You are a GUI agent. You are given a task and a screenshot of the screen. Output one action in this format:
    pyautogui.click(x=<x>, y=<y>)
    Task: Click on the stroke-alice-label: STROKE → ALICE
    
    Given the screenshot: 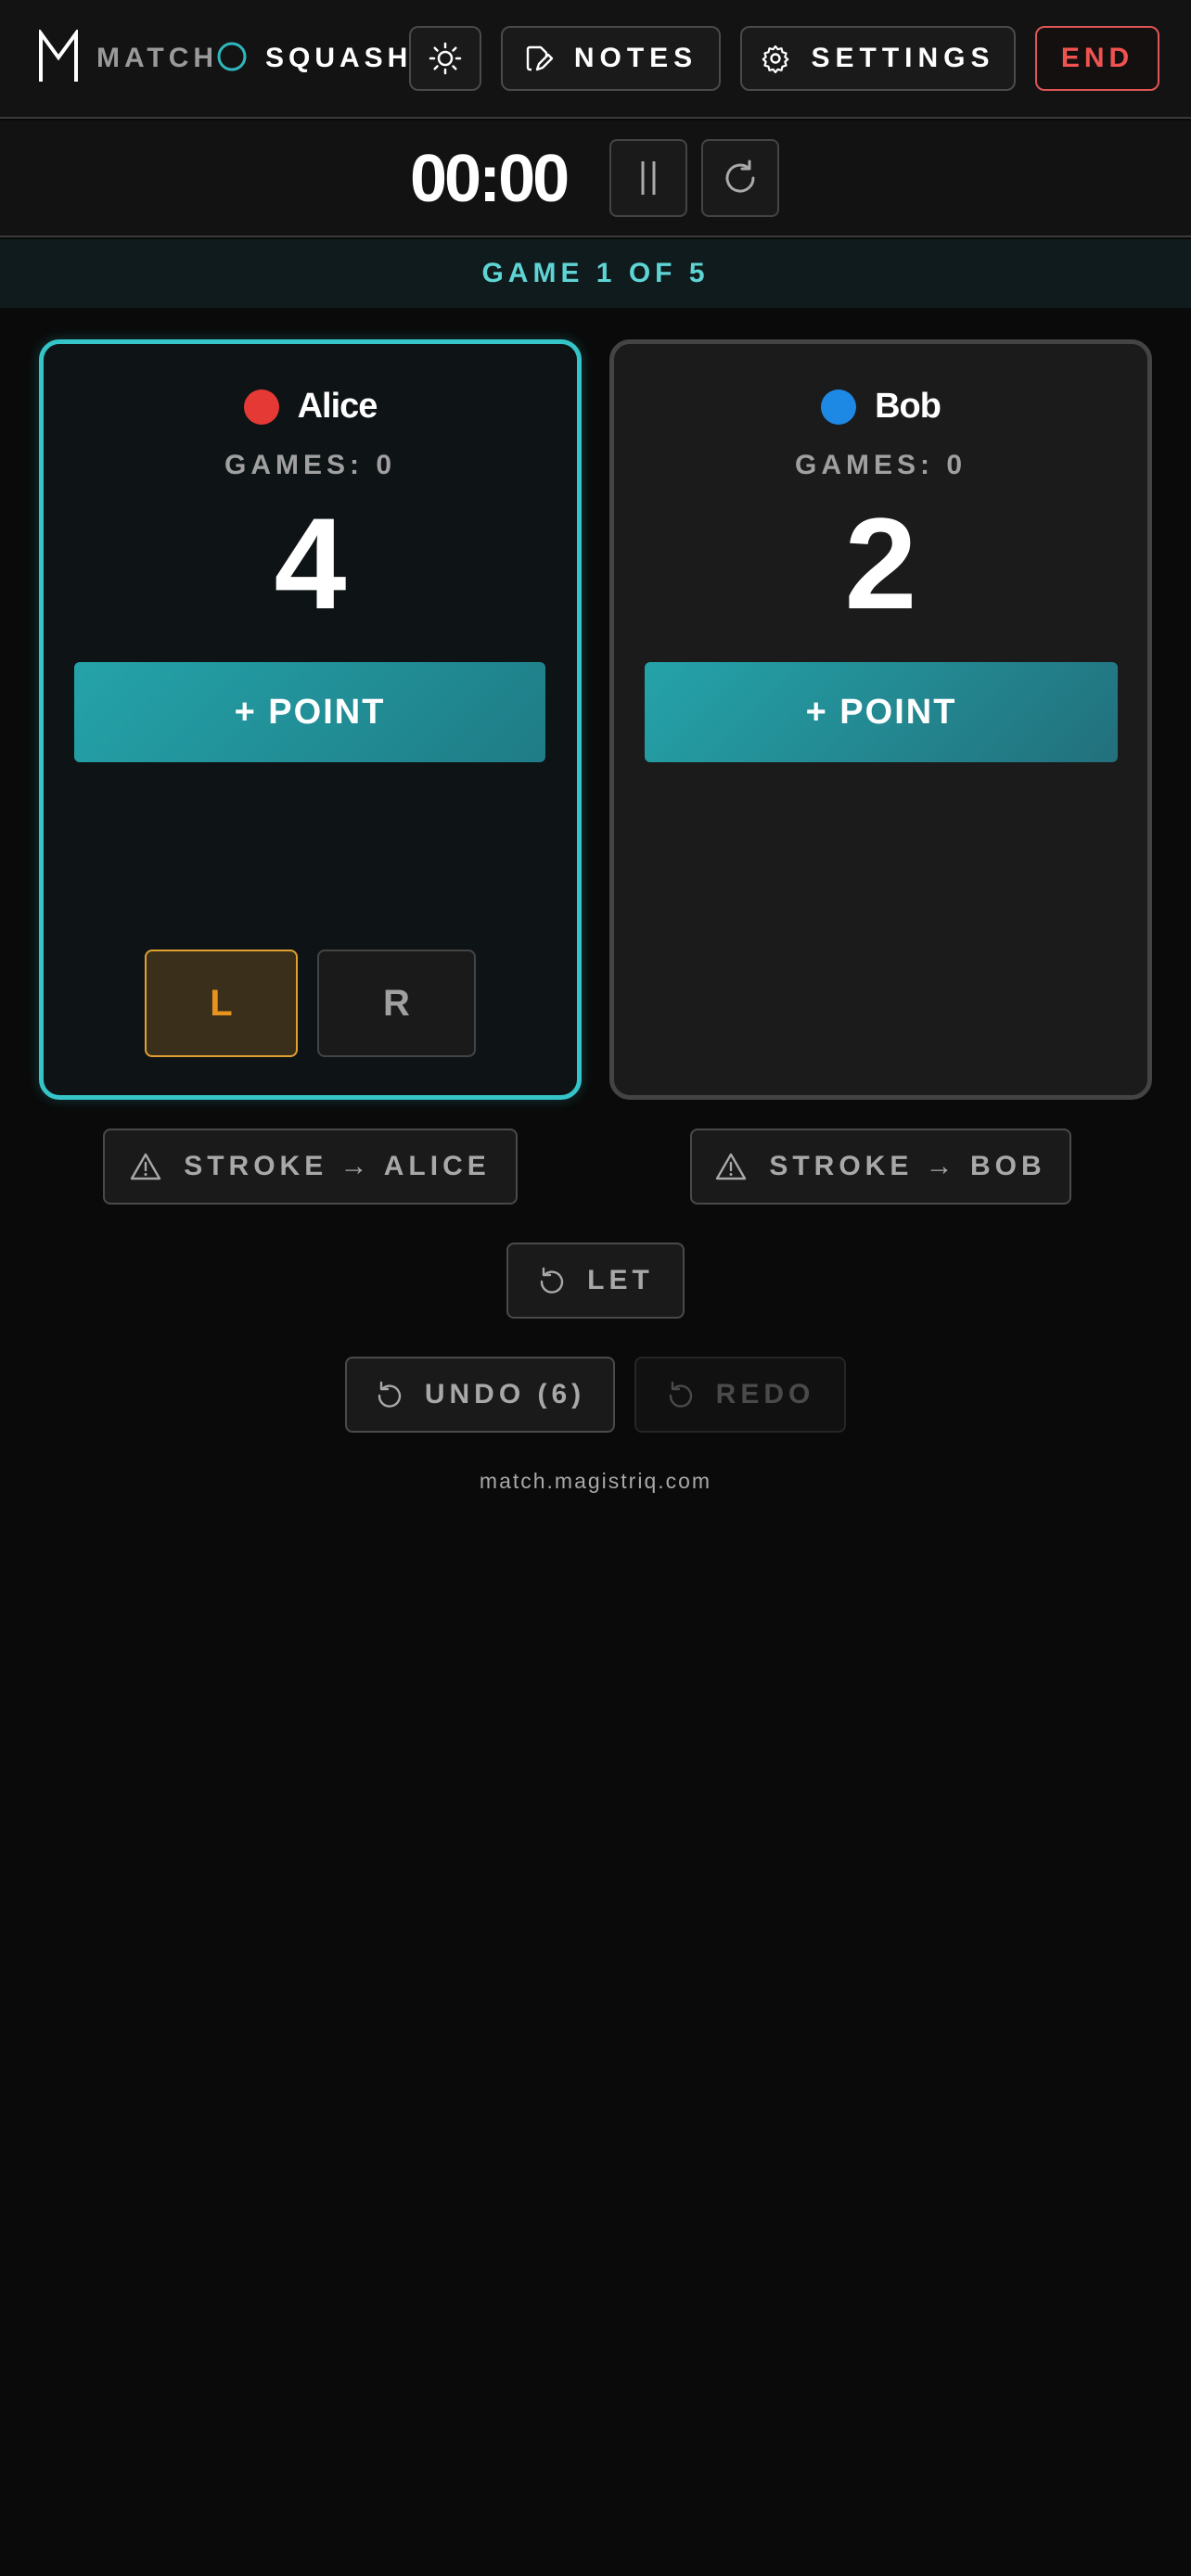 What is the action you would take?
    pyautogui.click(x=337, y=1166)
    